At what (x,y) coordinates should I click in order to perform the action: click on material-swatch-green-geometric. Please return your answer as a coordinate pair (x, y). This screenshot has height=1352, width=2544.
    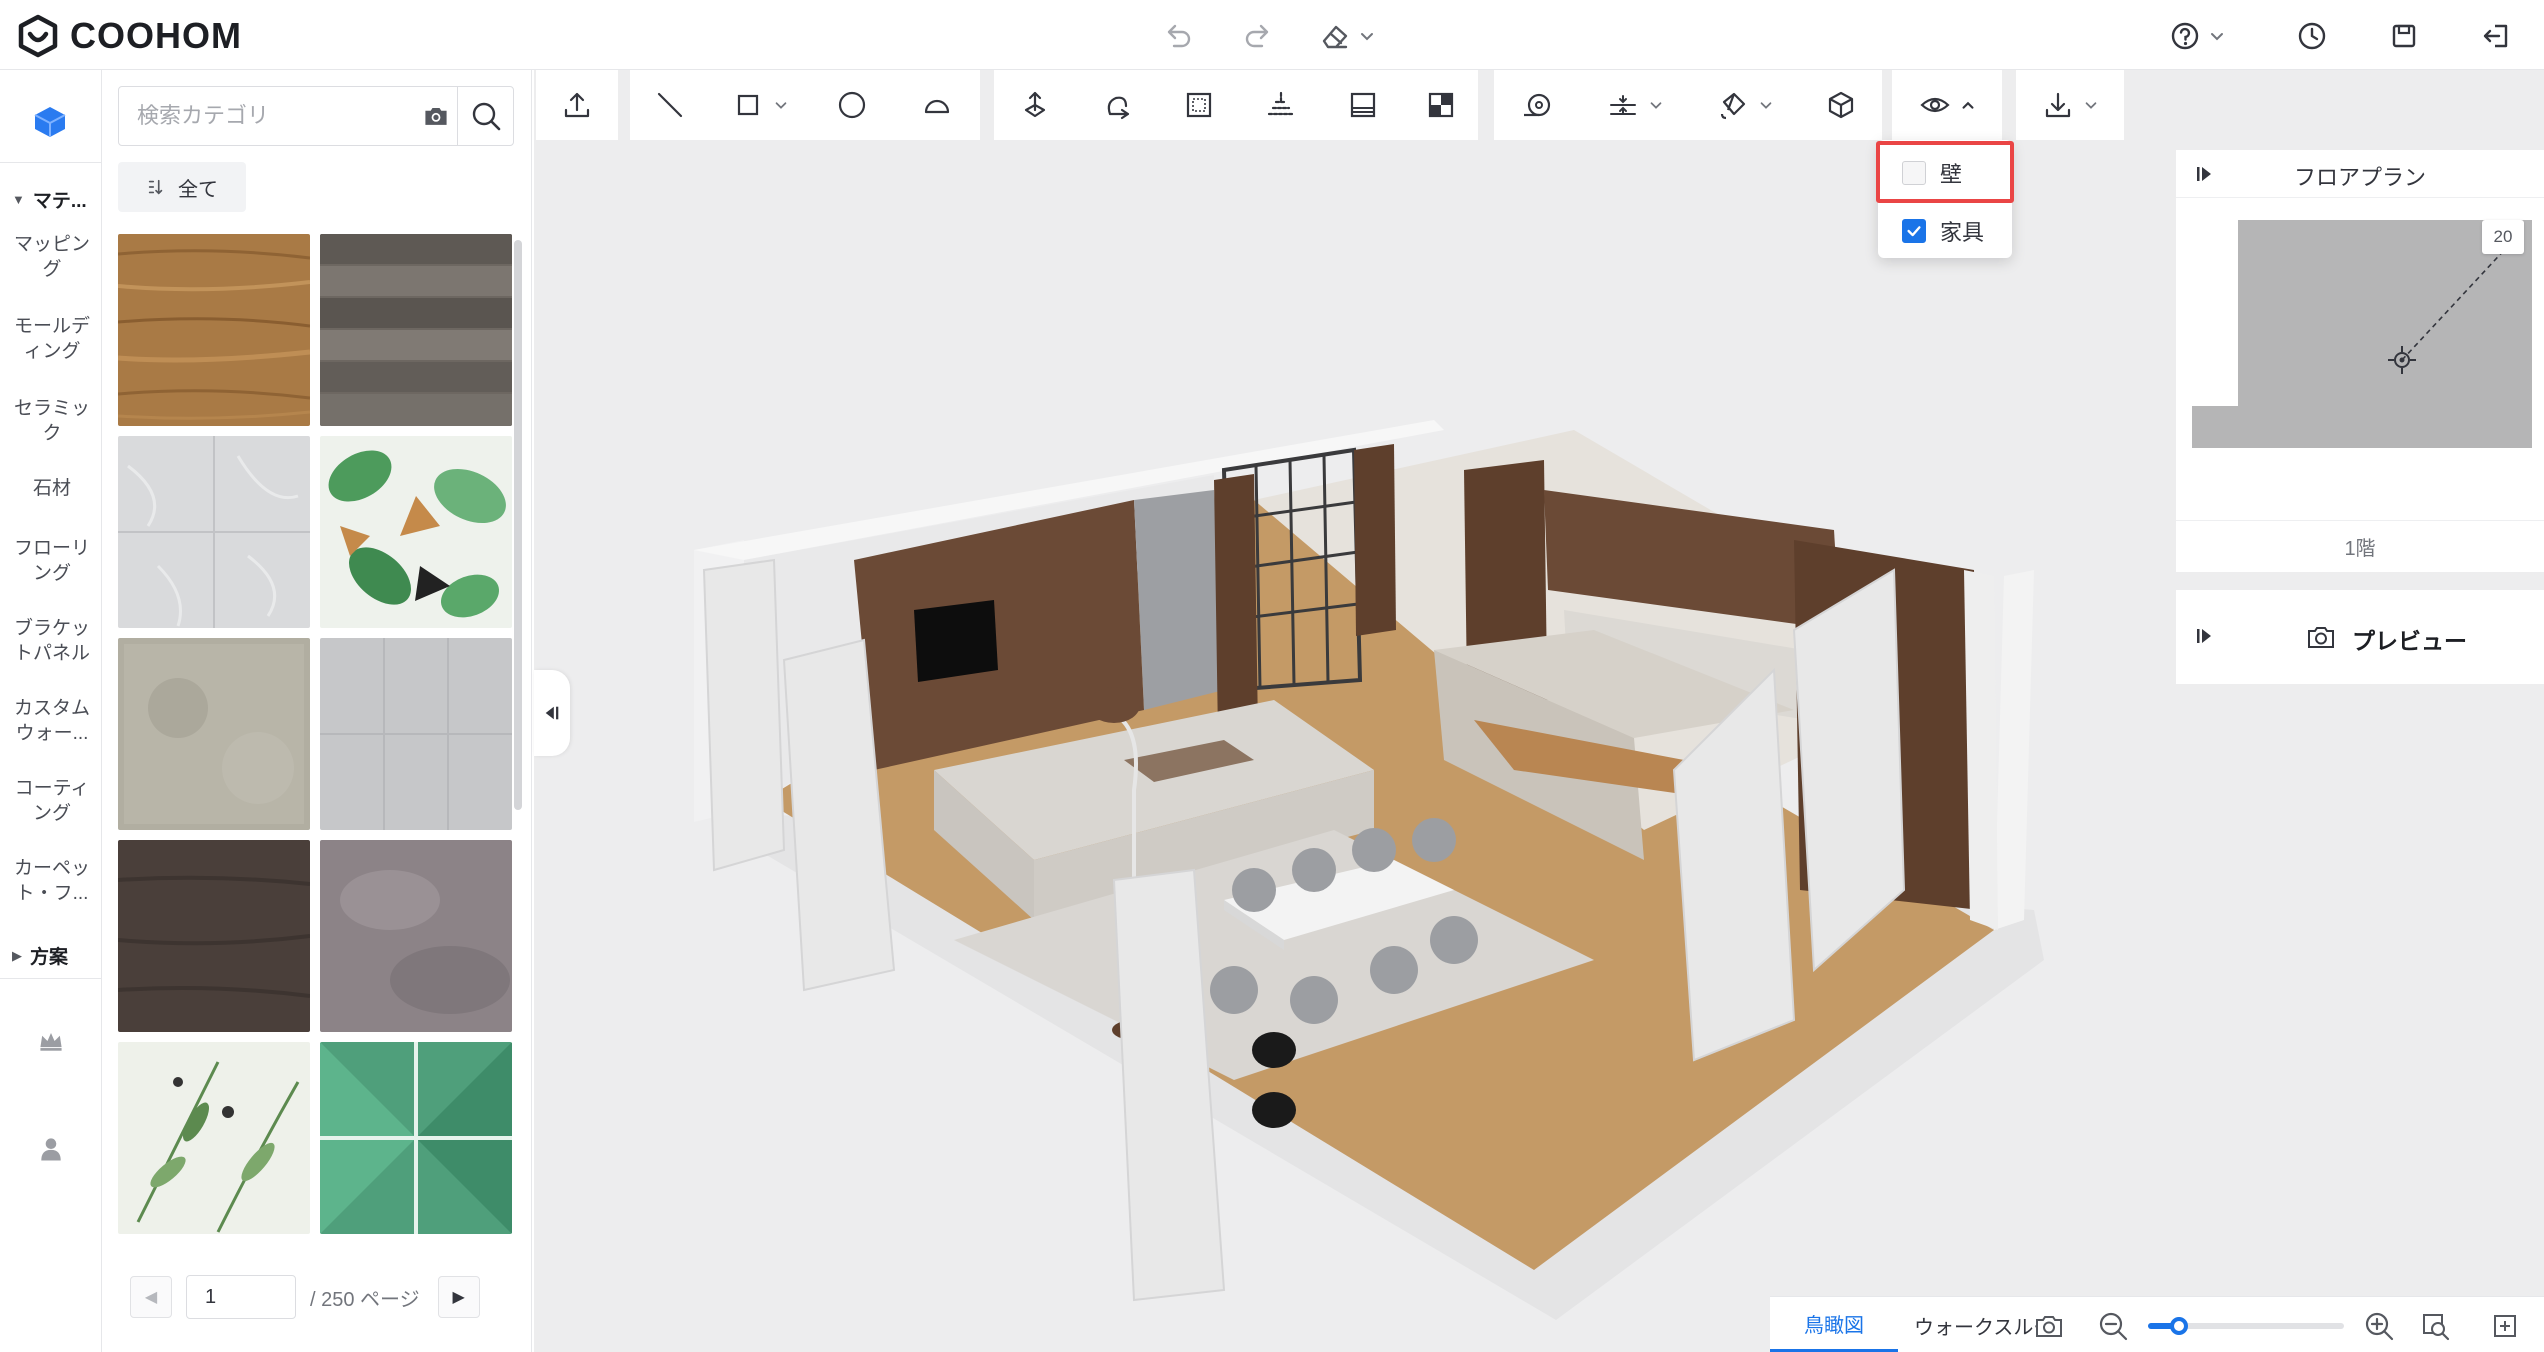
    Looking at the image, I should click on (416, 1138).